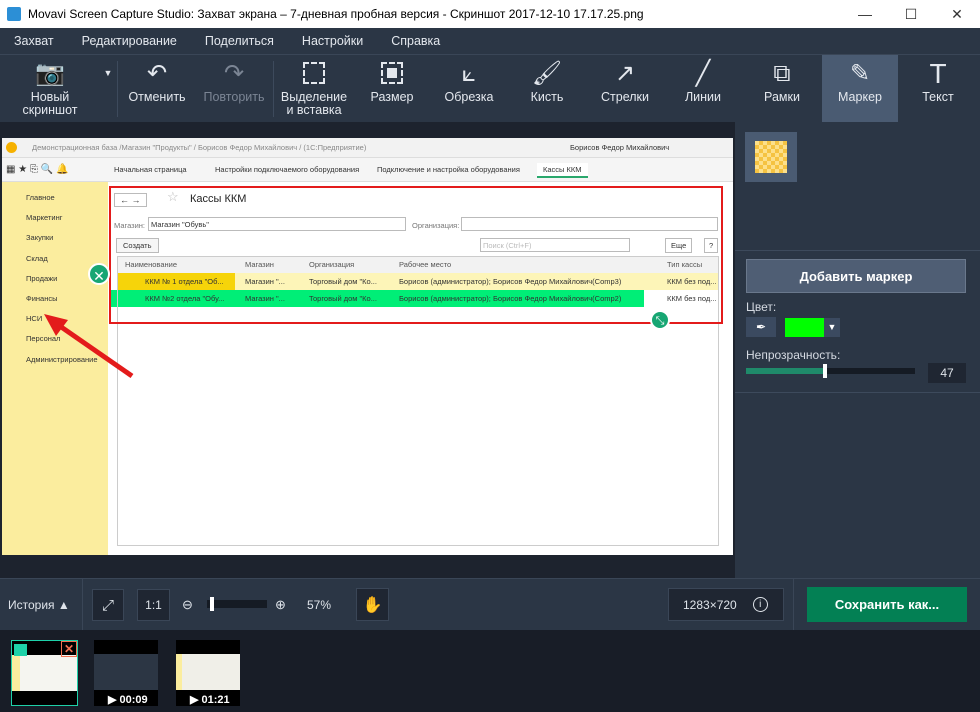 The image size is (980, 712). Describe the element at coordinates (865, 14) in the screenshot. I see `minimize-button: —` at that location.